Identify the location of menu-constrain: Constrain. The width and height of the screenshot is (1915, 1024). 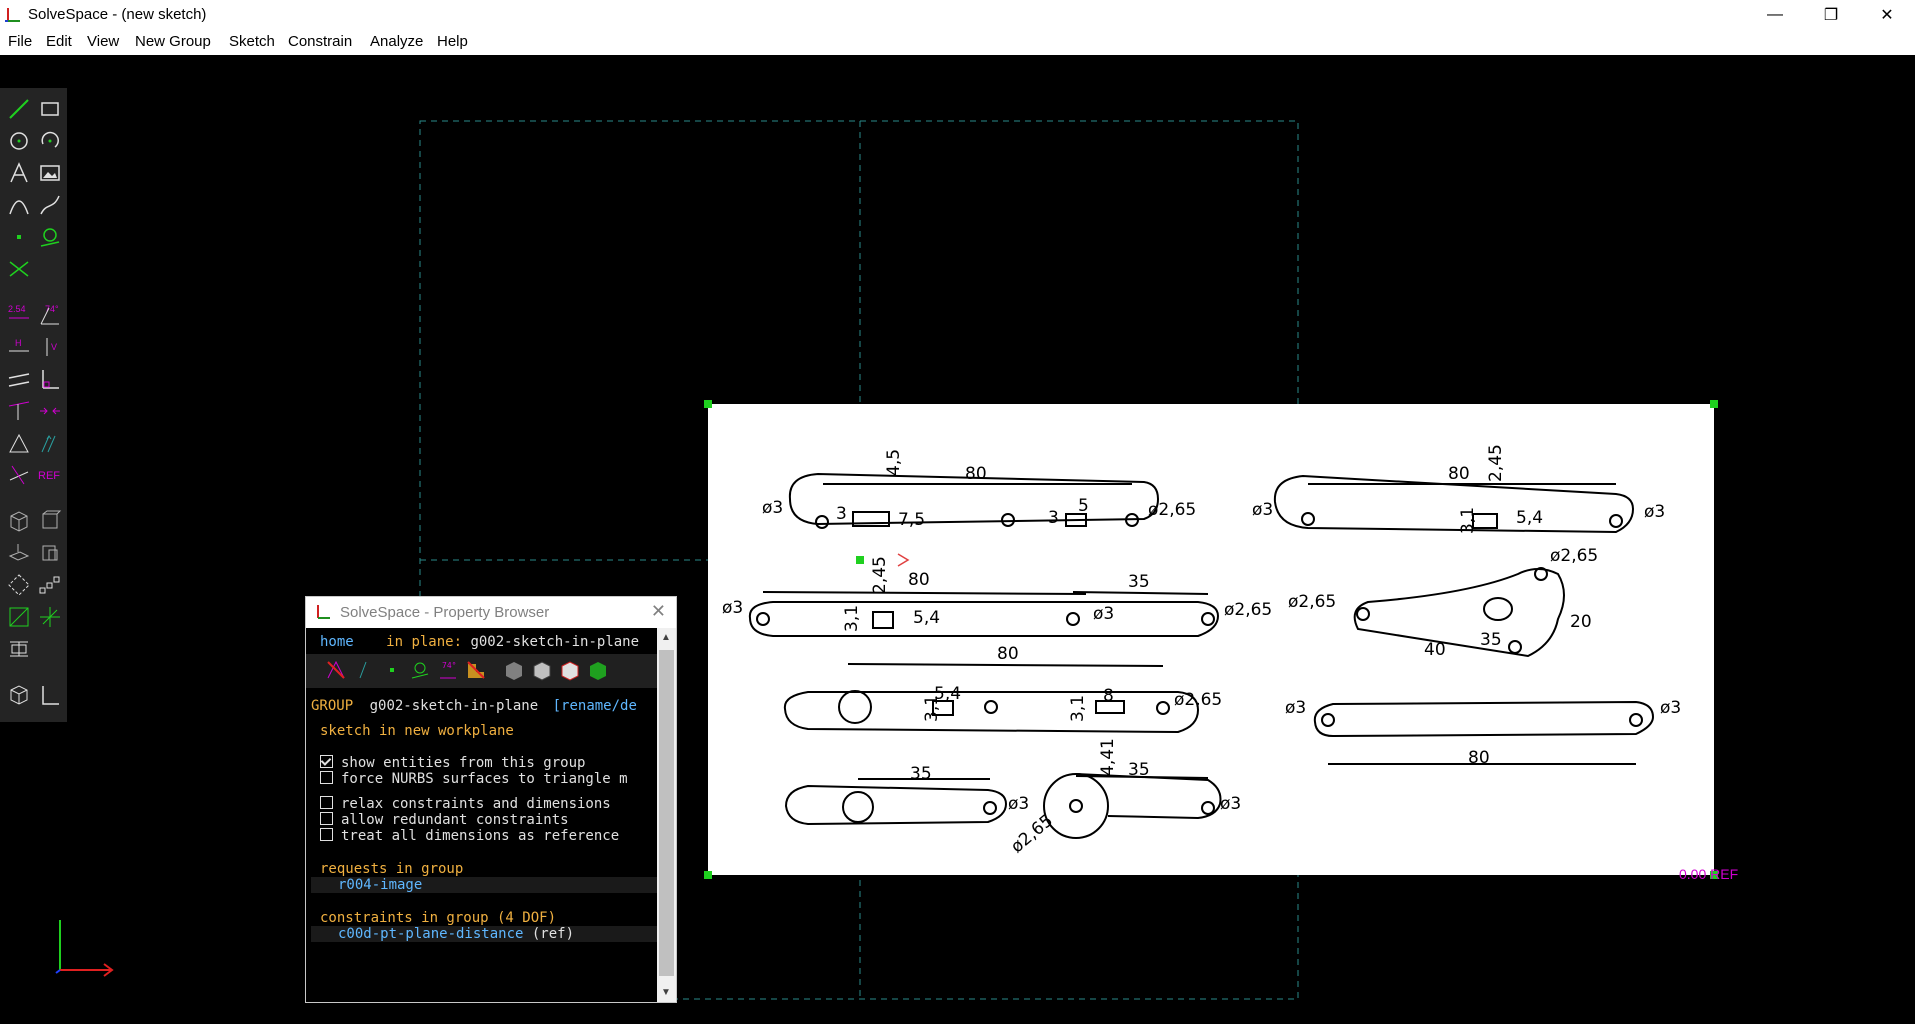
(320, 41).